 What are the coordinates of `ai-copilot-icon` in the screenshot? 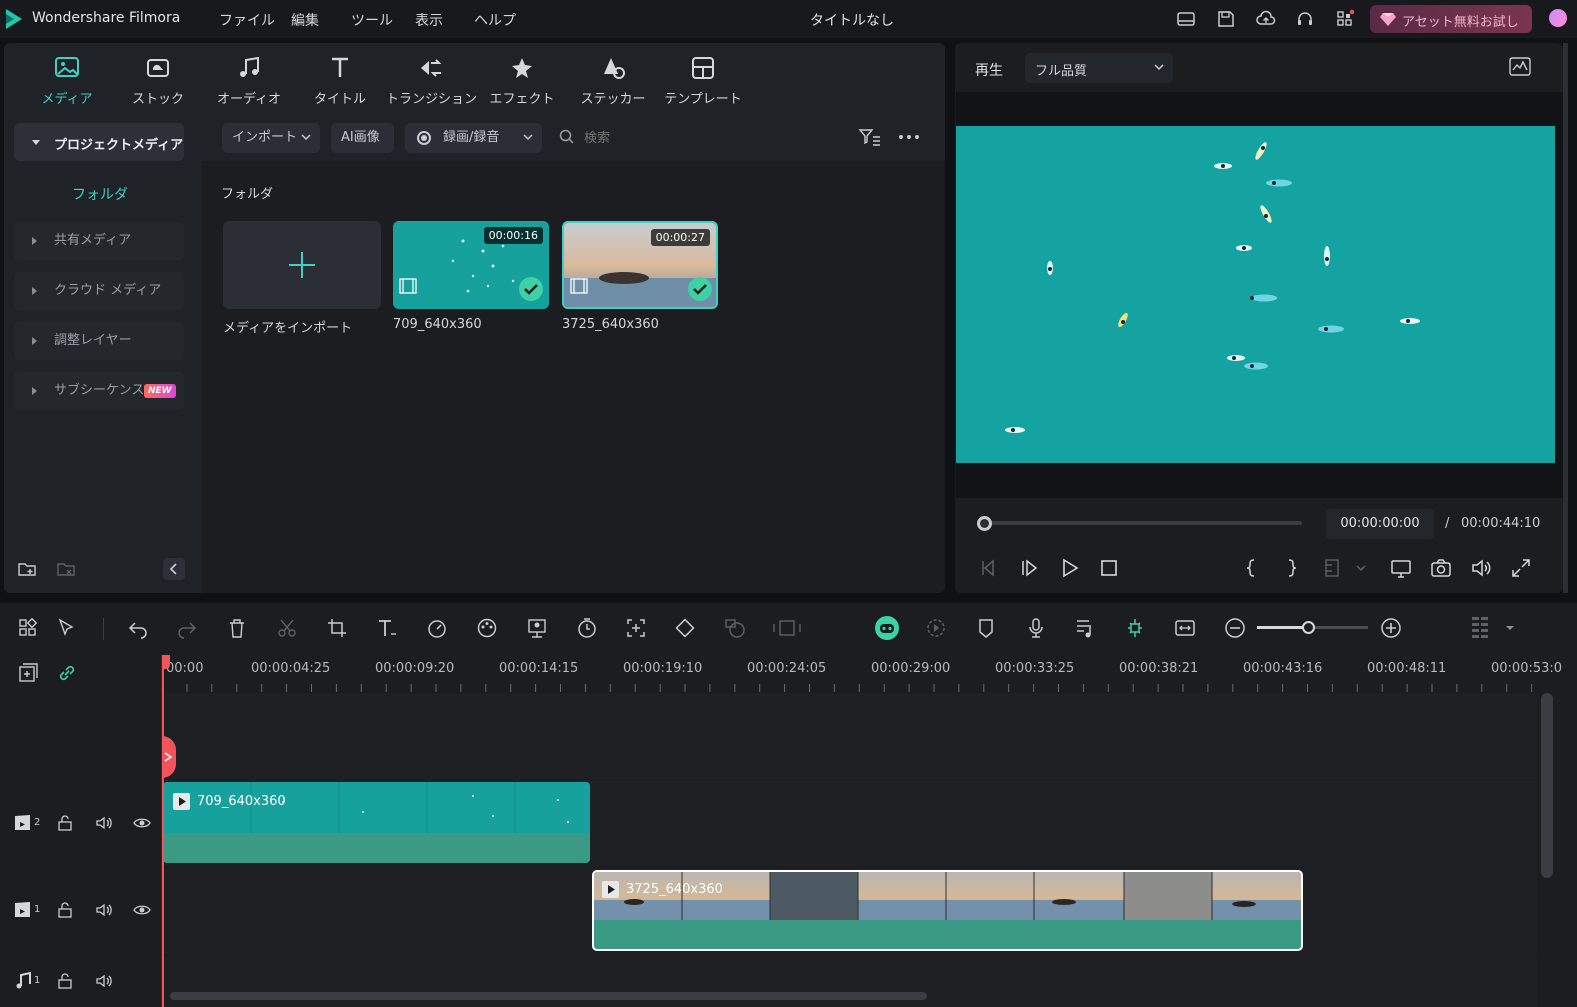 It's located at (887, 628).